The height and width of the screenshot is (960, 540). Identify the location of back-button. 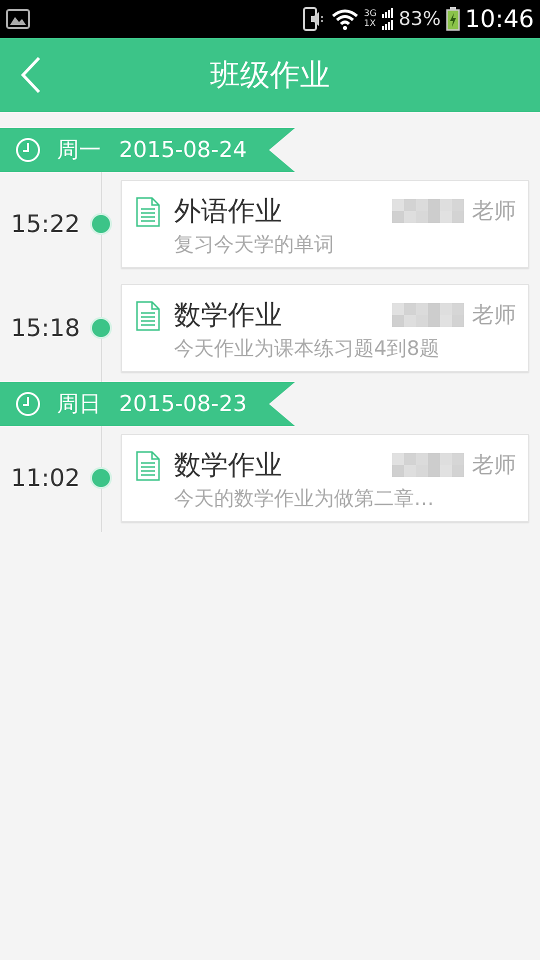
(31, 75).